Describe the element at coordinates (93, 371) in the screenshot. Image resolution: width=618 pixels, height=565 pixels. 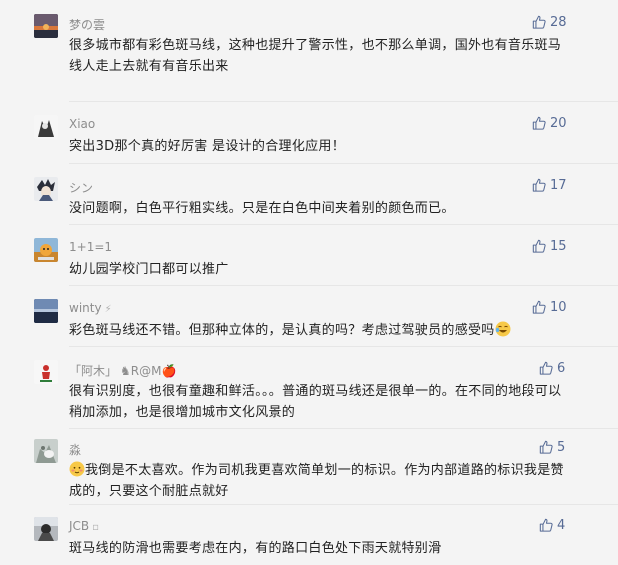
I see `username-text: 「阿木」` at that location.